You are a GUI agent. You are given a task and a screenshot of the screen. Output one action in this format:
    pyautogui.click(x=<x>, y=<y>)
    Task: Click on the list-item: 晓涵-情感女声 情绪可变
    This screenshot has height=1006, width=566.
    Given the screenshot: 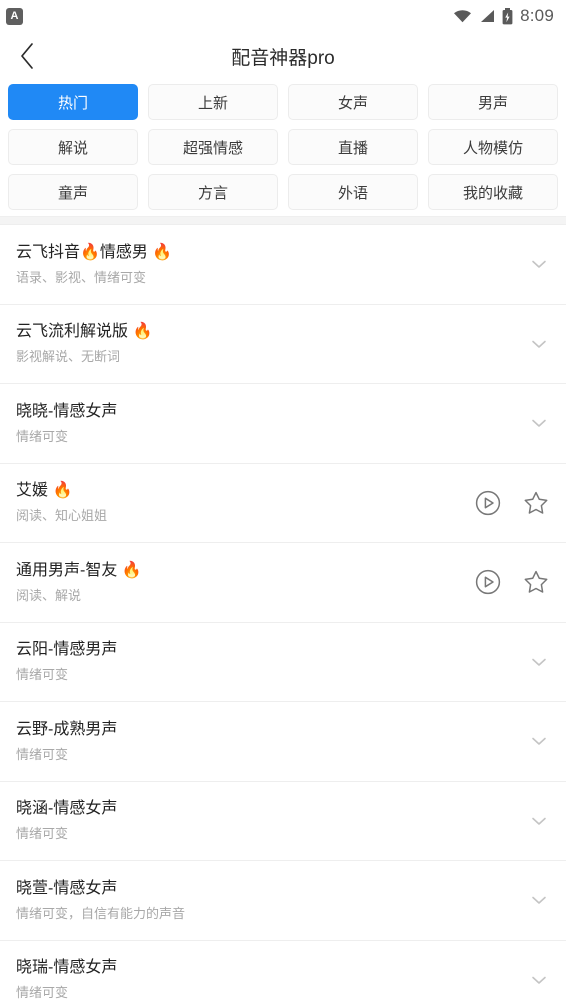 What is the action you would take?
    pyautogui.click(x=283, y=821)
    